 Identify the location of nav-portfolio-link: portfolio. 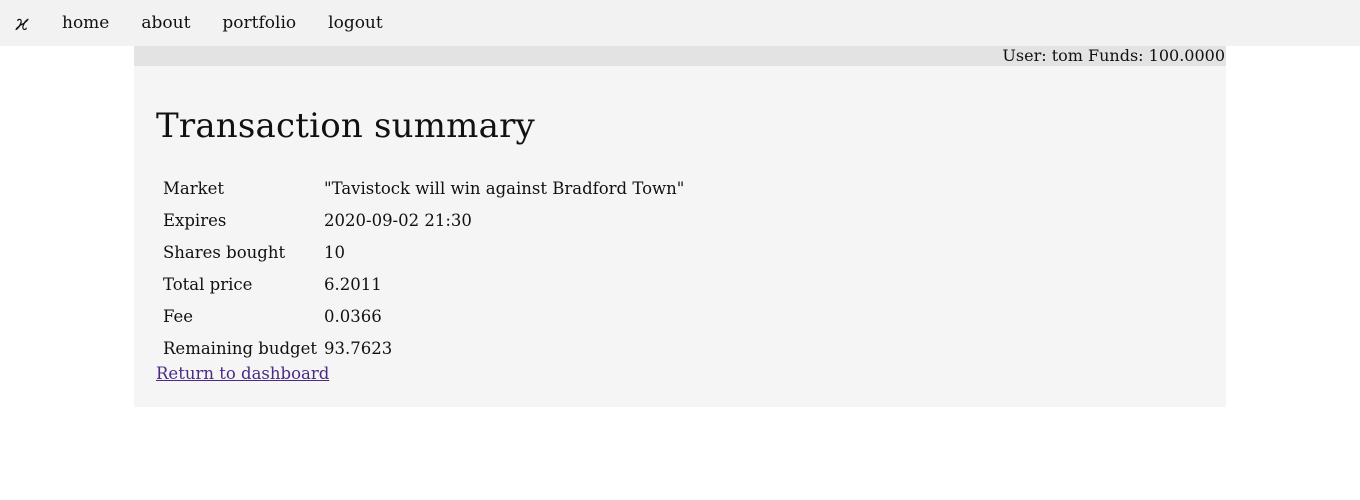
(259, 23).